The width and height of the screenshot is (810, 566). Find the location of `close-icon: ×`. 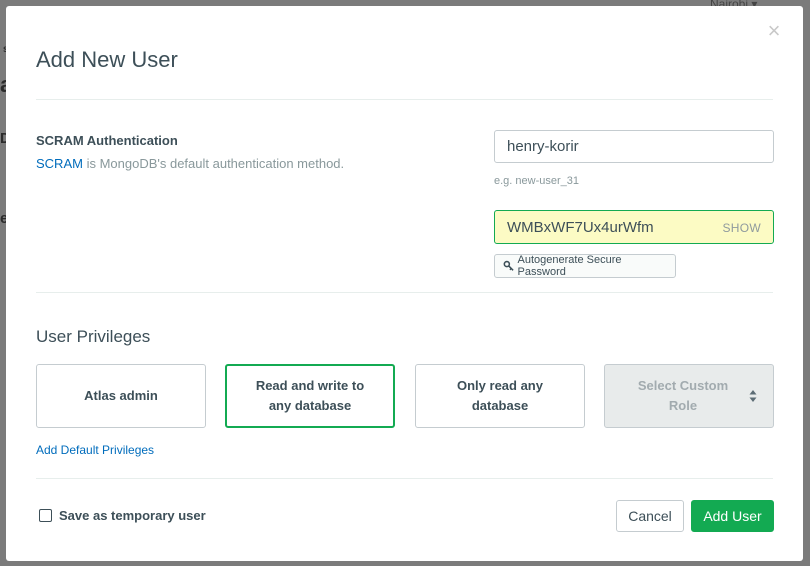

close-icon: × is located at coordinates (774, 31).